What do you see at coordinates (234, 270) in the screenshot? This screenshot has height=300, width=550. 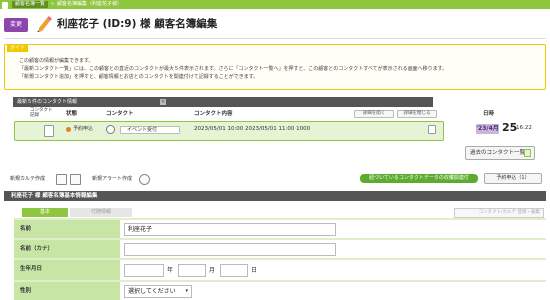 I see `birth-day-input` at bounding box center [234, 270].